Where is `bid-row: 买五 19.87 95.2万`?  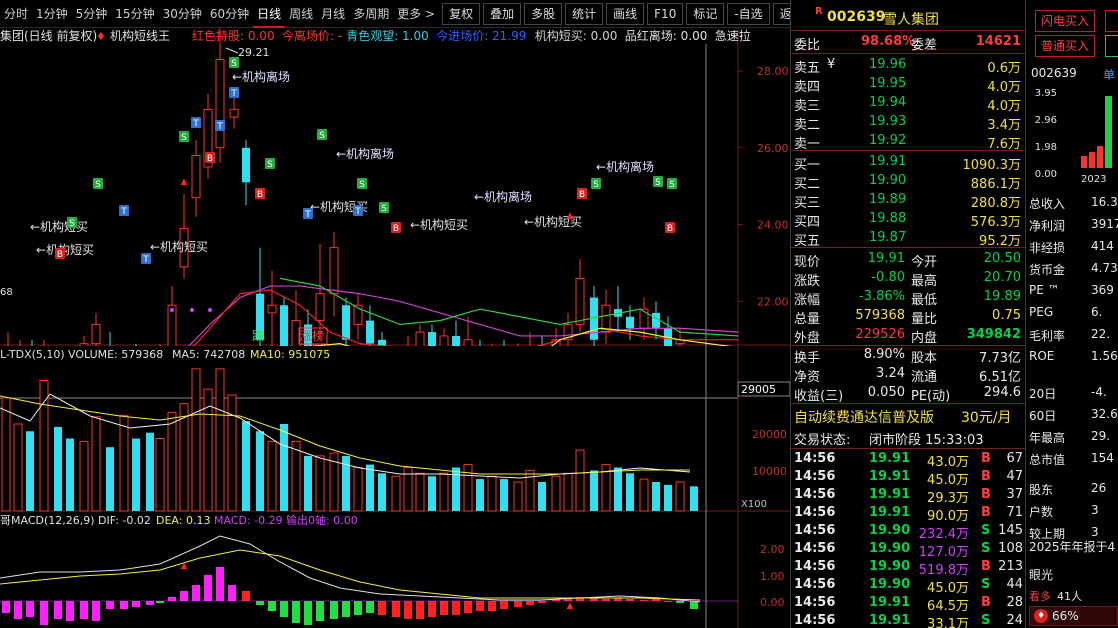 bid-row: 买五 19.87 95.2万 is located at coordinates (908, 239).